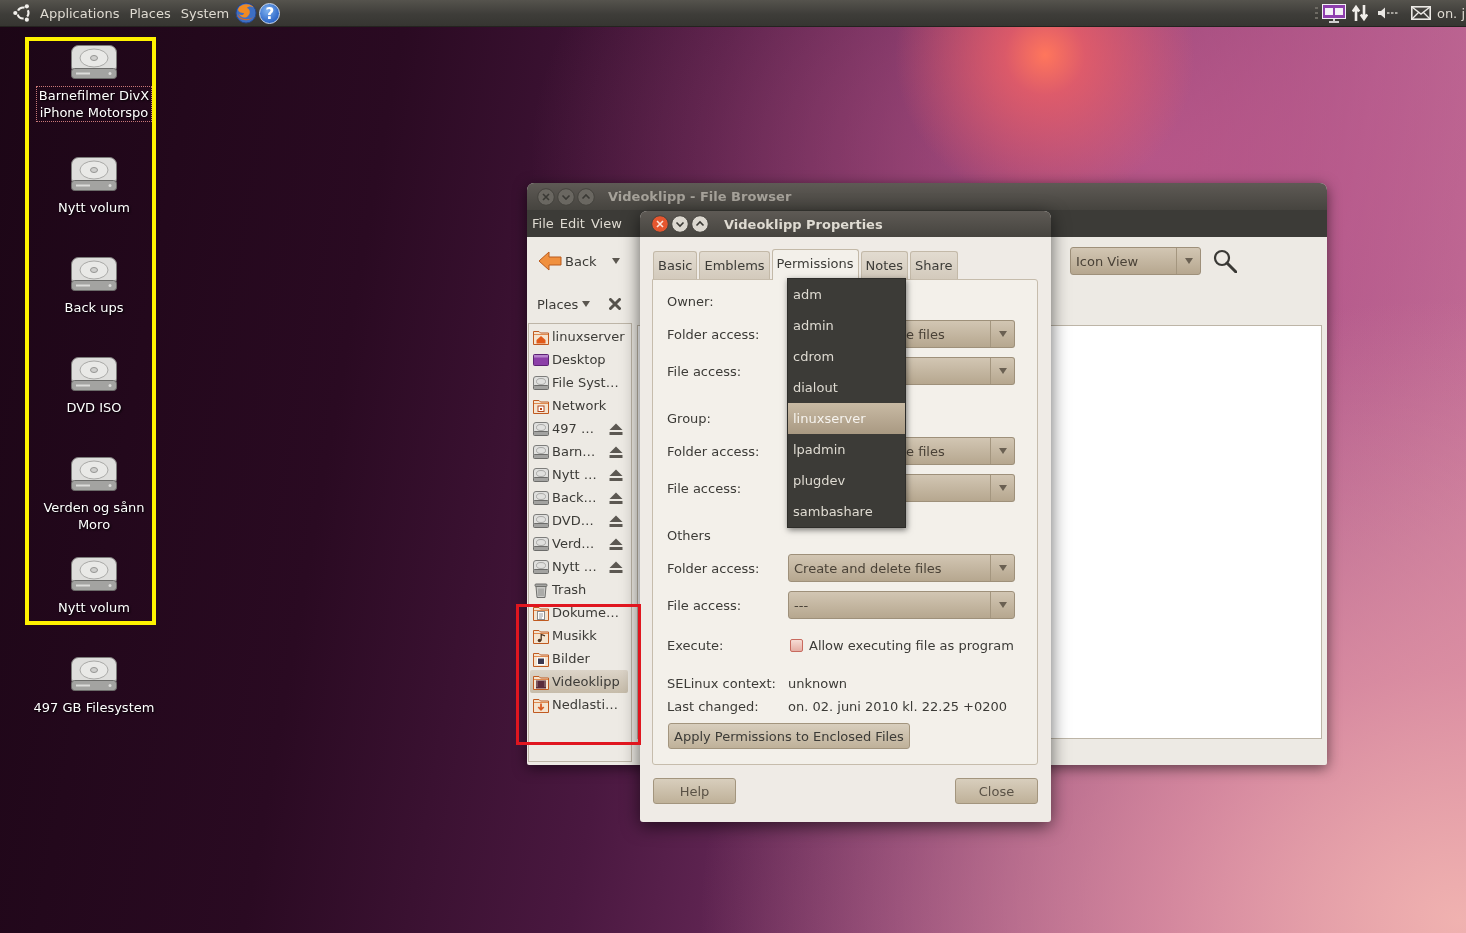  What do you see at coordinates (803, 224) in the screenshot?
I see `window-title: Videoklipp Properties` at bounding box center [803, 224].